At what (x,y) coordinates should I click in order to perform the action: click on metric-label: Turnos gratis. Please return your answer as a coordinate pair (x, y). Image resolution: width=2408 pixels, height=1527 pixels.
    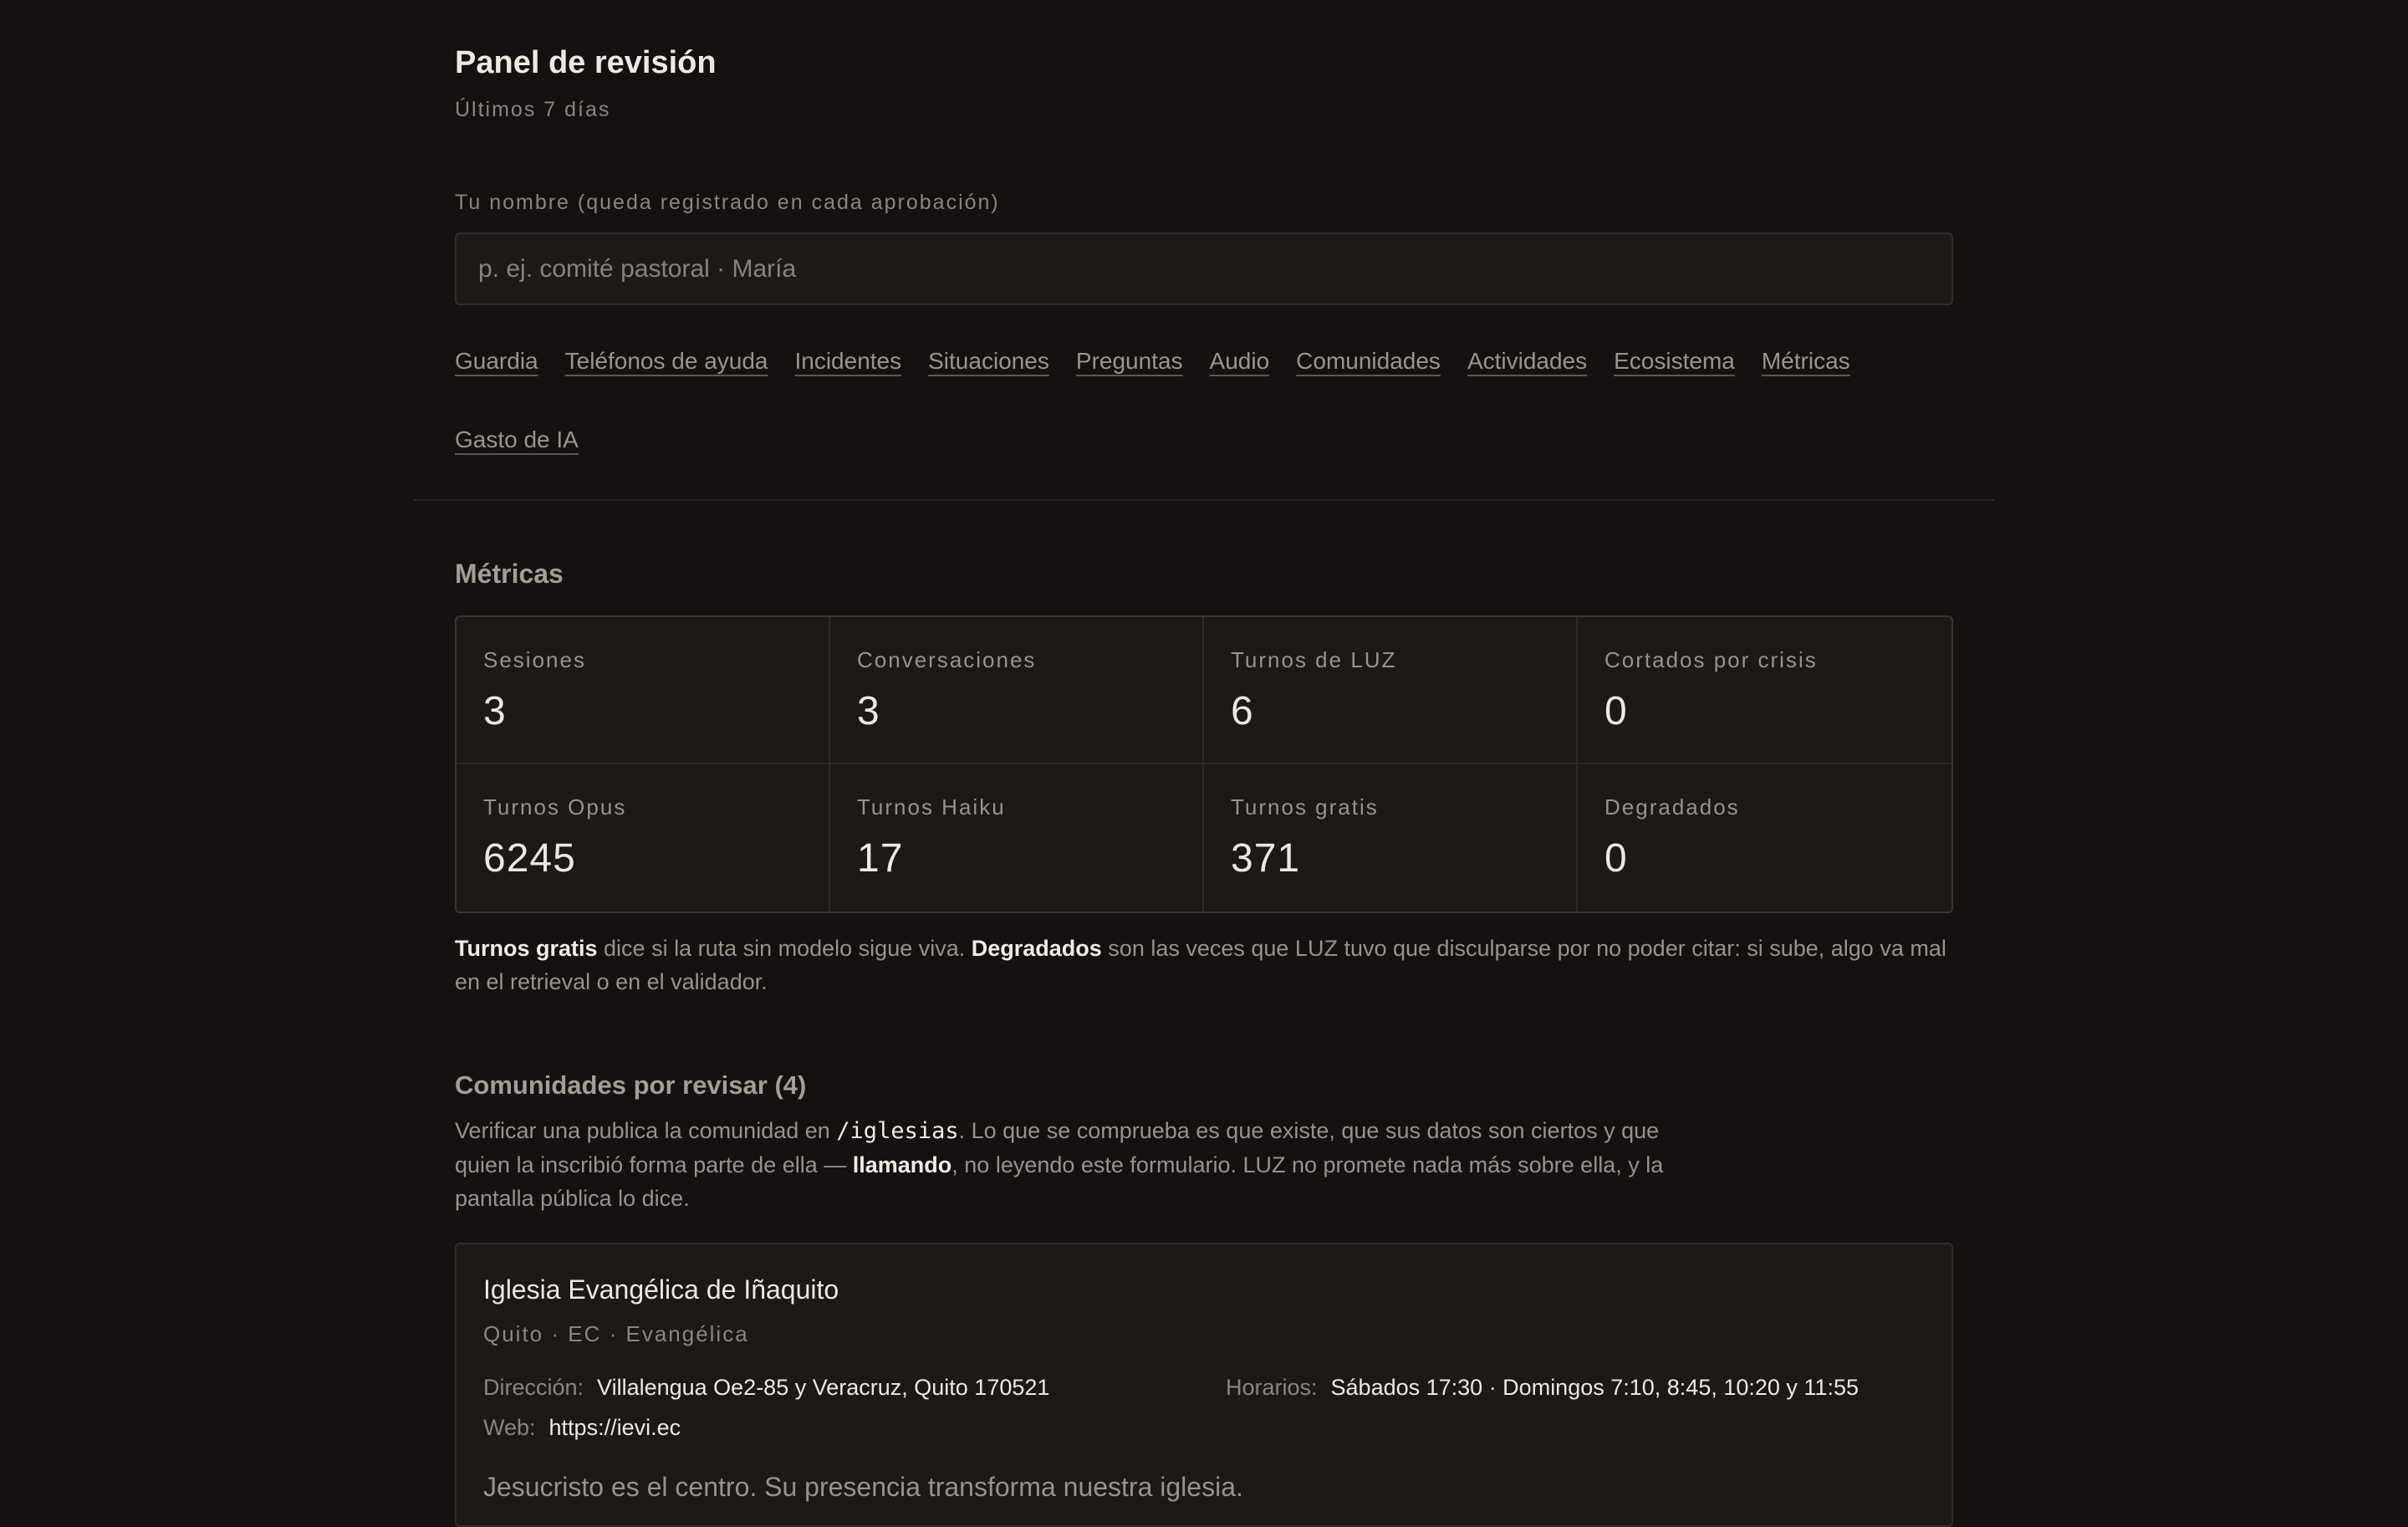
    Looking at the image, I should click on (1305, 807).